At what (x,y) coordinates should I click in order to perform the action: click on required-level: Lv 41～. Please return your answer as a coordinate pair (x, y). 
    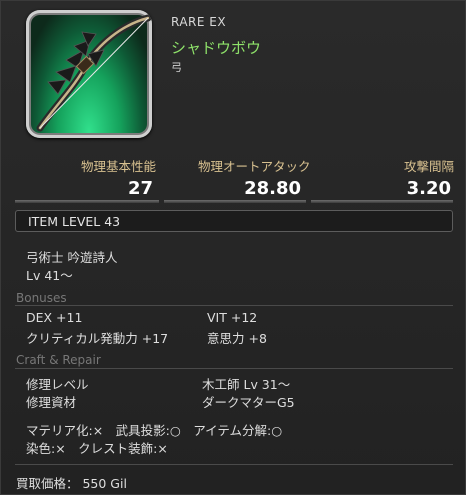
    Looking at the image, I should click on (49, 275).